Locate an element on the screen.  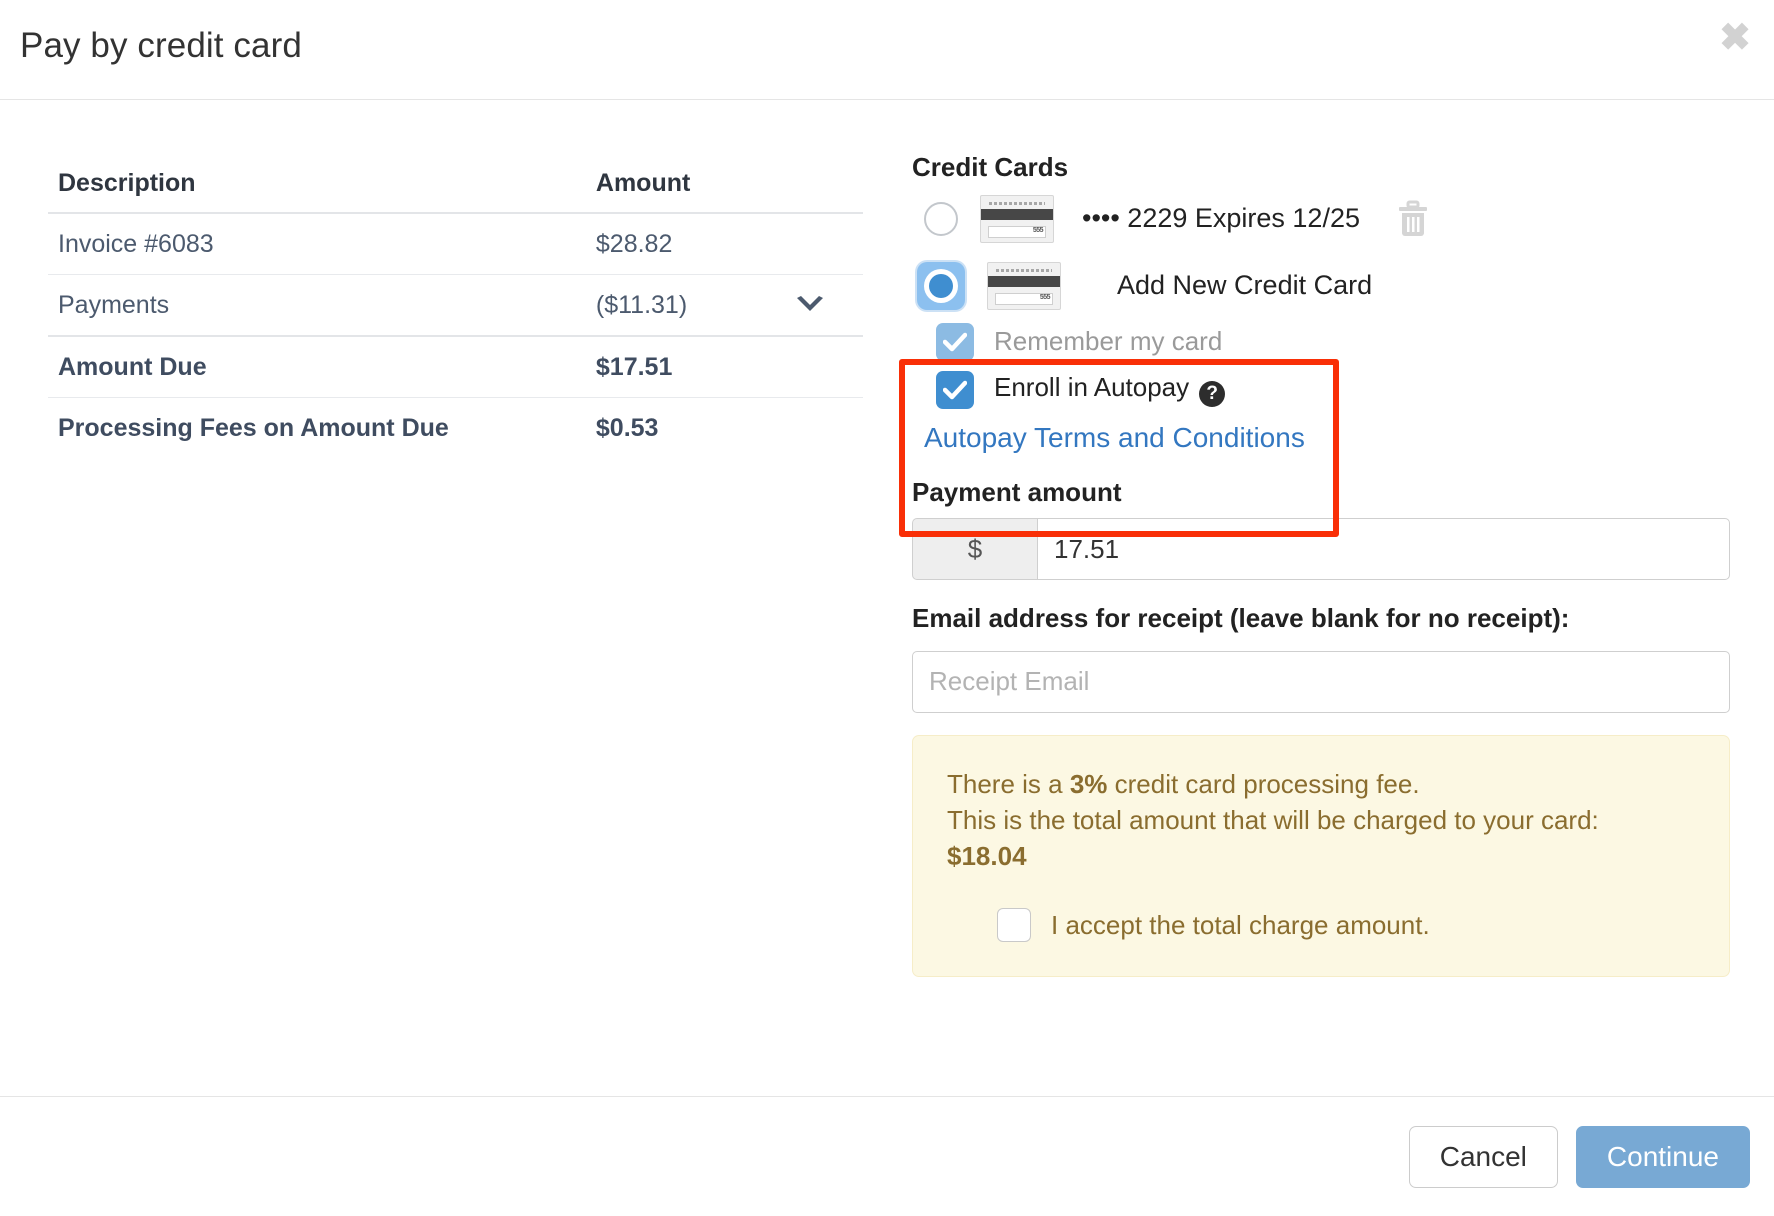
payment-amount-input-row: $ is located at coordinates (1321, 549).